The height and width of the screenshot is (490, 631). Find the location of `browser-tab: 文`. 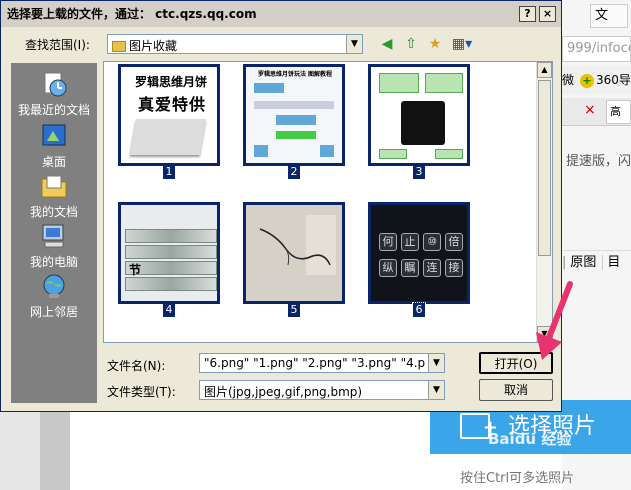

browser-tab: 文 is located at coordinates (609, 16).